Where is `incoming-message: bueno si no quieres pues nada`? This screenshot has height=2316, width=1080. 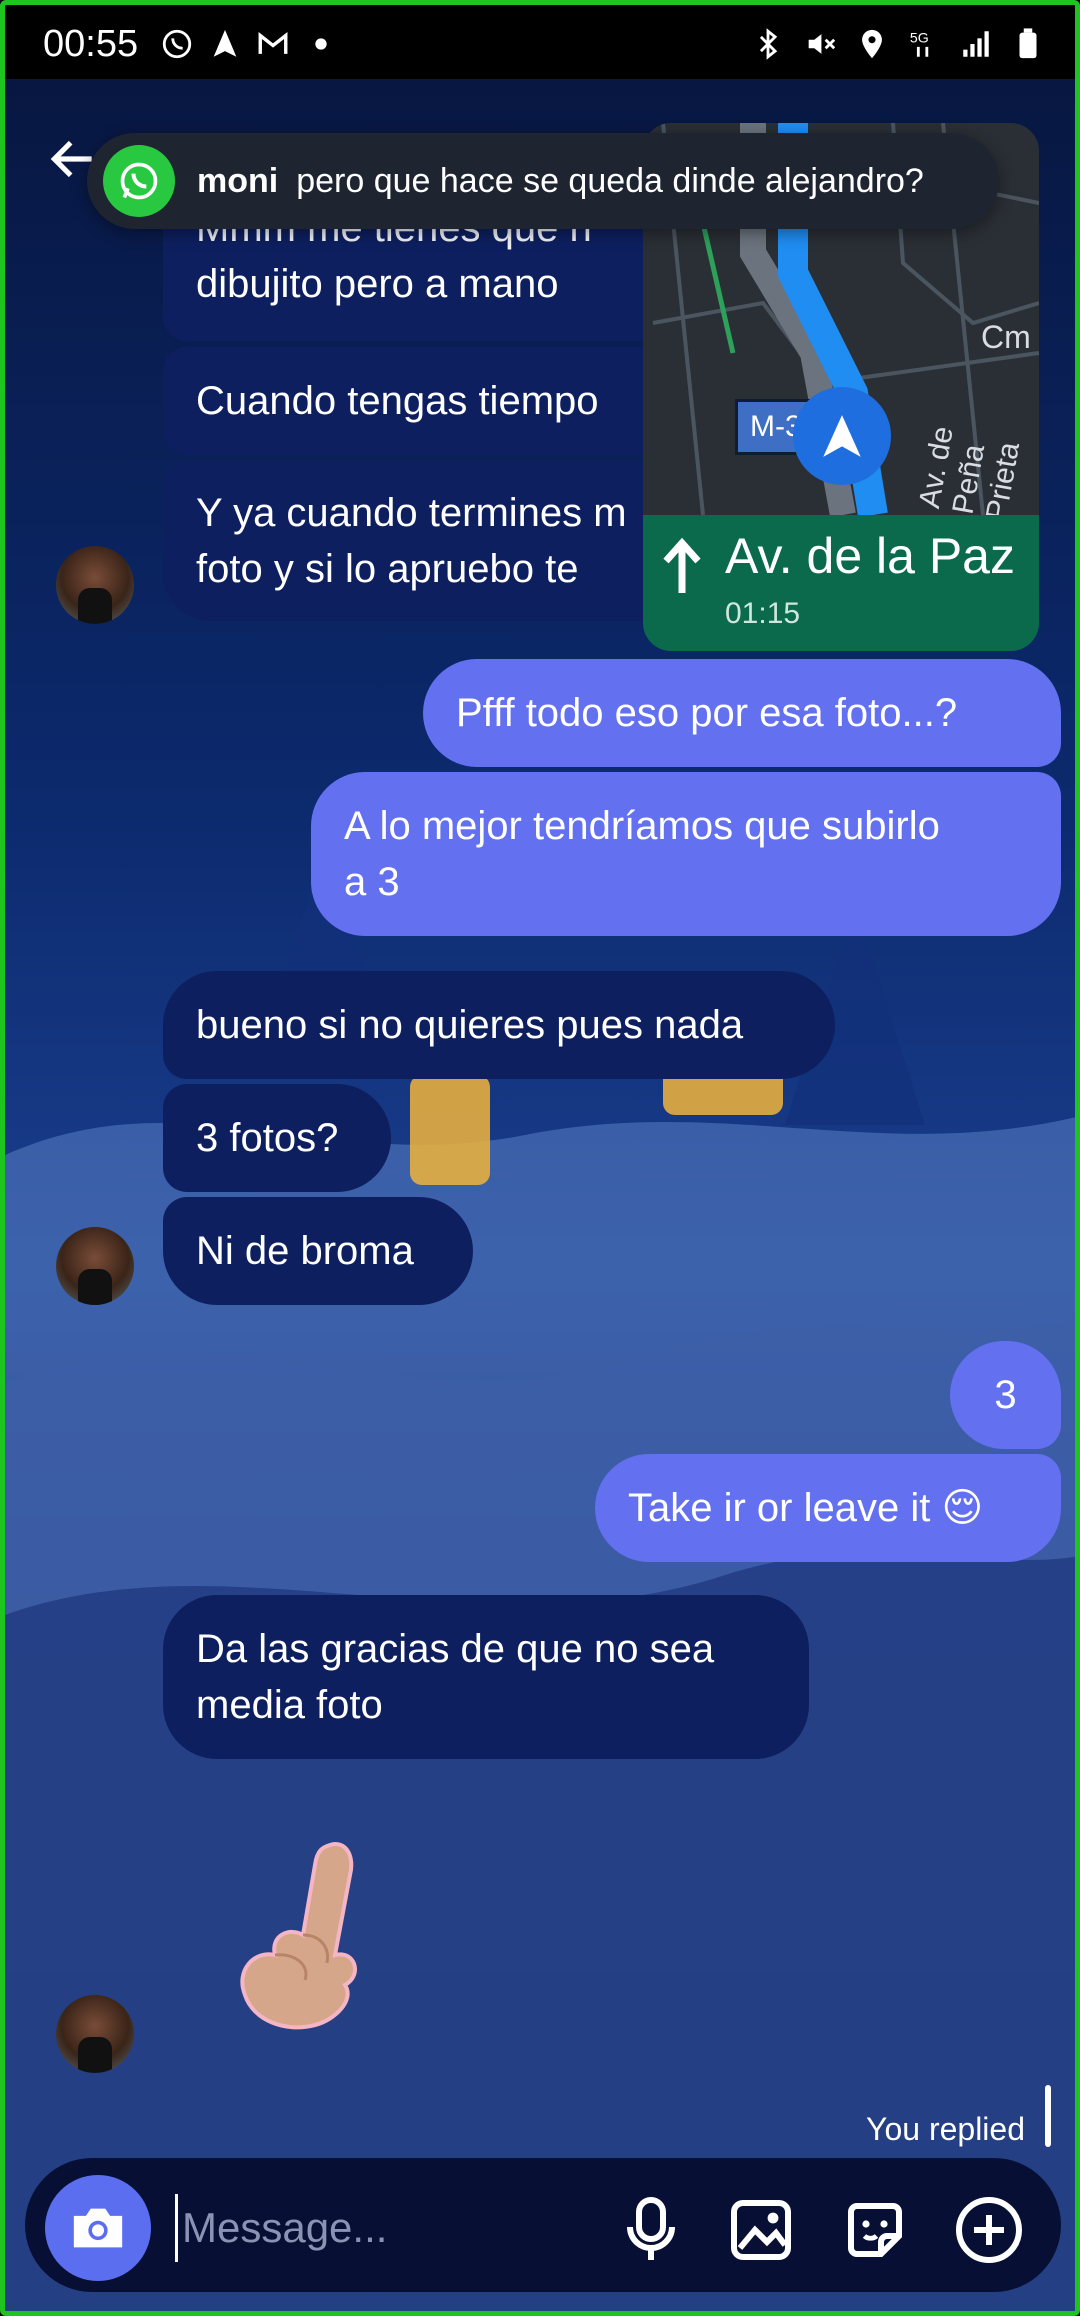 incoming-message: bueno si no quieres pues nada is located at coordinates (499, 1025).